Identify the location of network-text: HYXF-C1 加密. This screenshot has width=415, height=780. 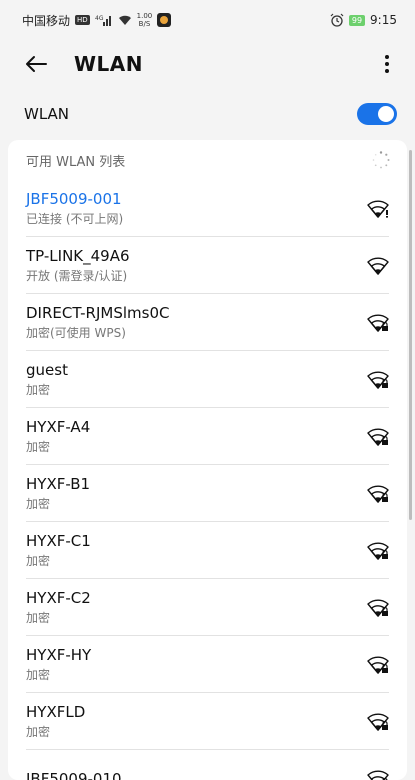
(58, 550).